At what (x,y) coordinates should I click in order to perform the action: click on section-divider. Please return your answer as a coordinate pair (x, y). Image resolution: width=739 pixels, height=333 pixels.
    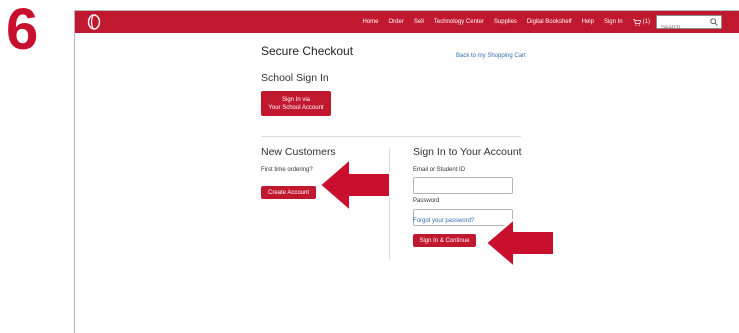
    Looking at the image, I should click on (391, 136).